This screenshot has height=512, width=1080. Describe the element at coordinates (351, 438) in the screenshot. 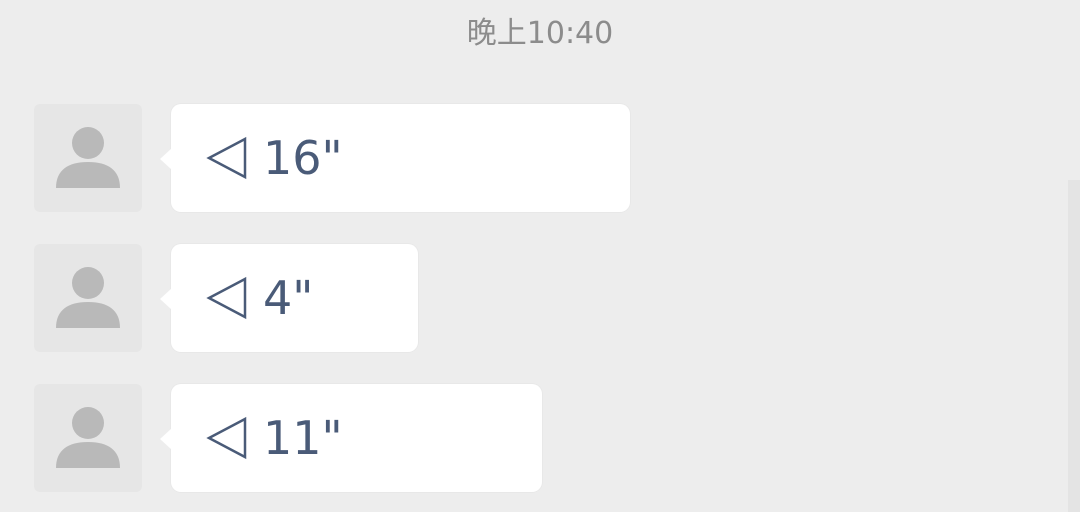

I see `voice-message-bubble: 11"` at that location.